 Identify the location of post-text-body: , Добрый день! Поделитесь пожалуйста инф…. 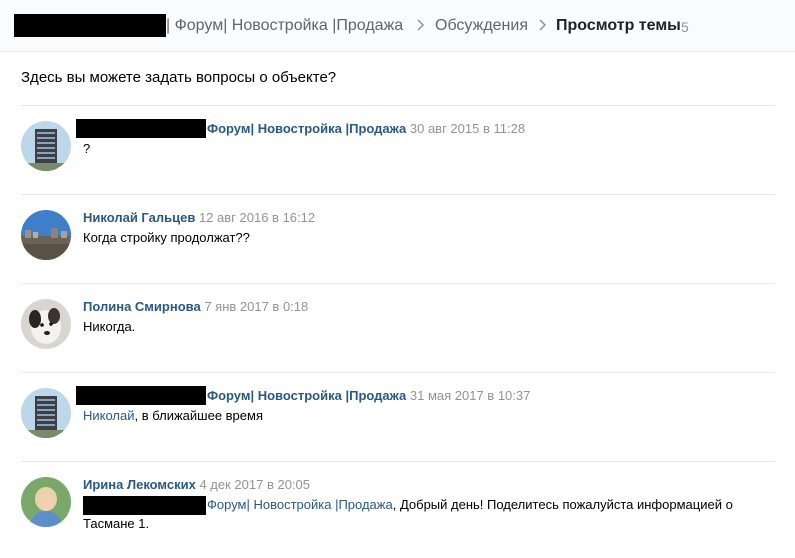
(562, 504).